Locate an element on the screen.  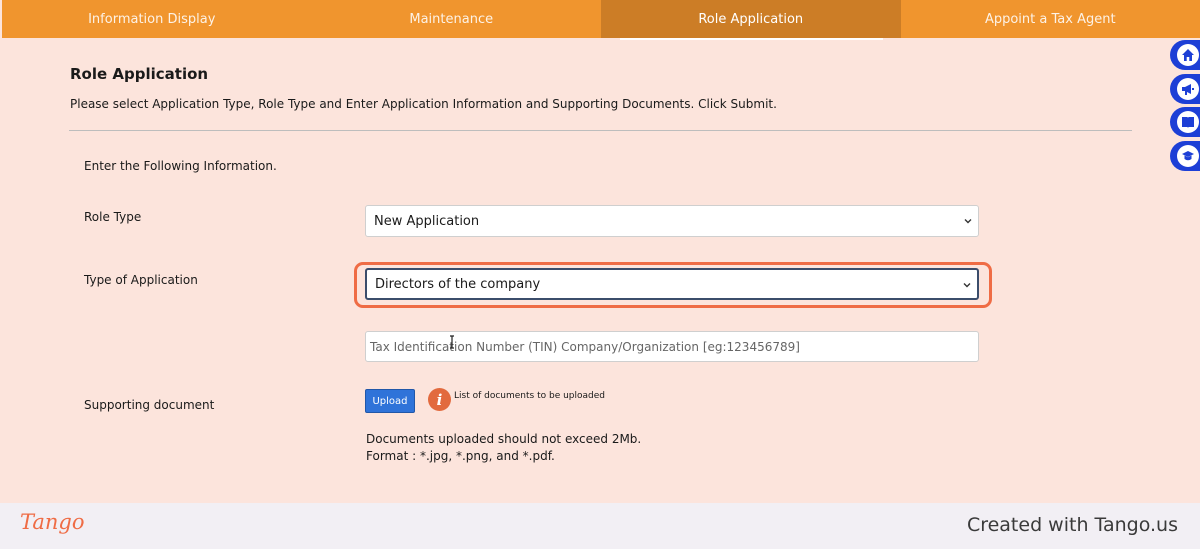
application-type-label: Type of Application is located at coordinates (141, 280).